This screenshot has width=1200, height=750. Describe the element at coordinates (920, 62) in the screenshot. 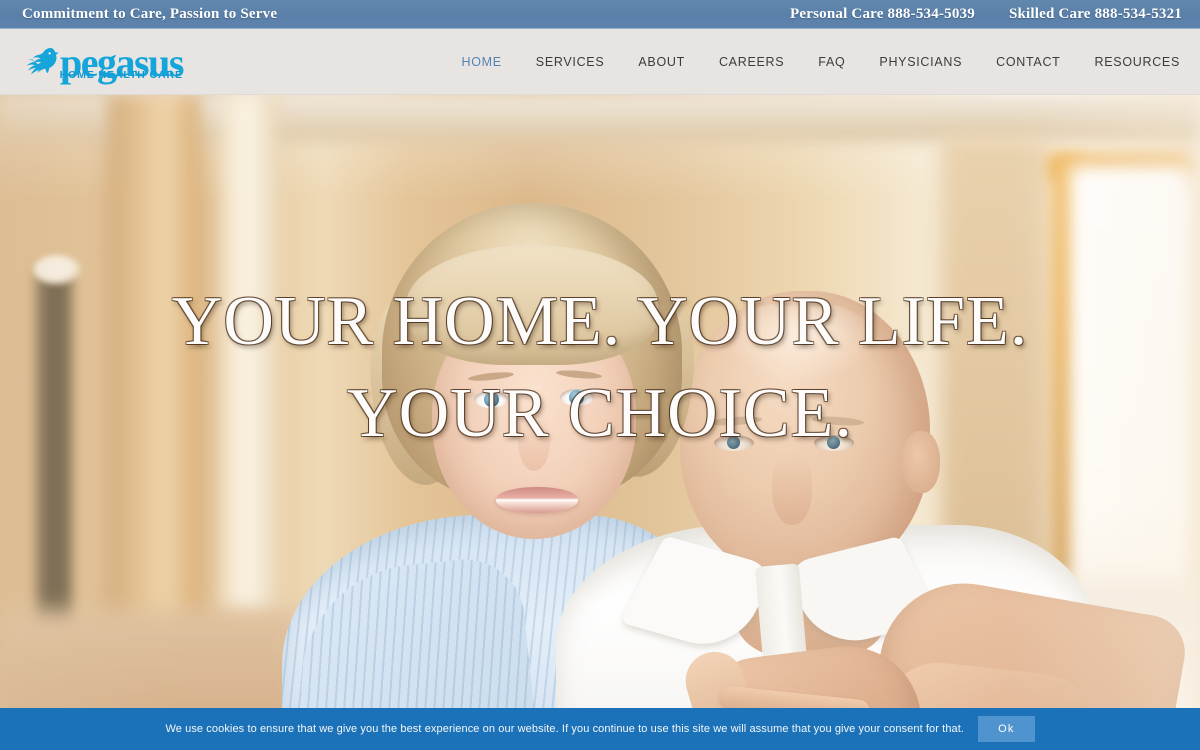

I see `nav-item-physicians: PHYSICIANS` at that location.